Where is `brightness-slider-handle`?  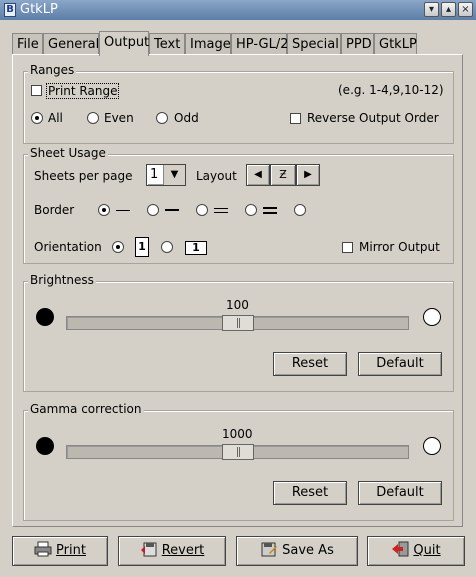
brightness-slider-handle is located at coordinates (238, 323).